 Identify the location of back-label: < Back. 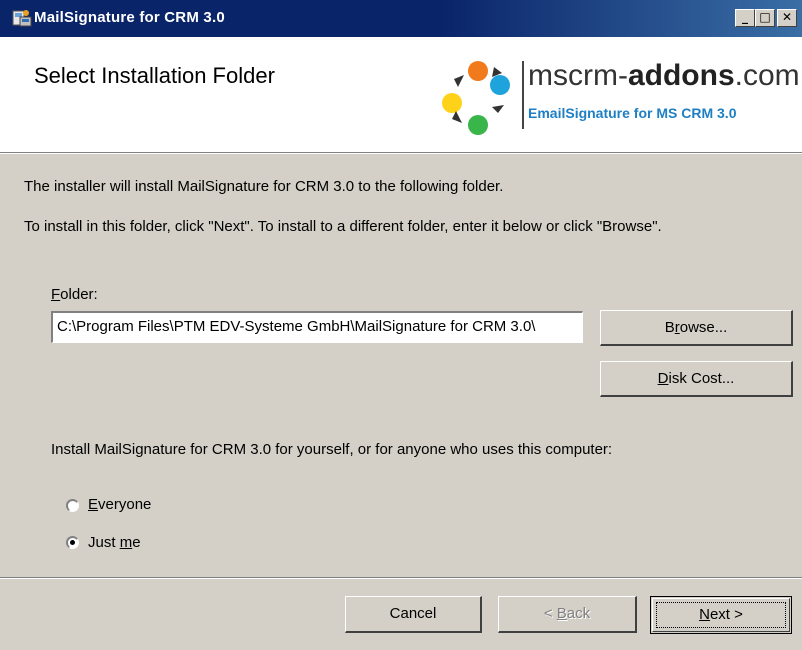
(567, 613).